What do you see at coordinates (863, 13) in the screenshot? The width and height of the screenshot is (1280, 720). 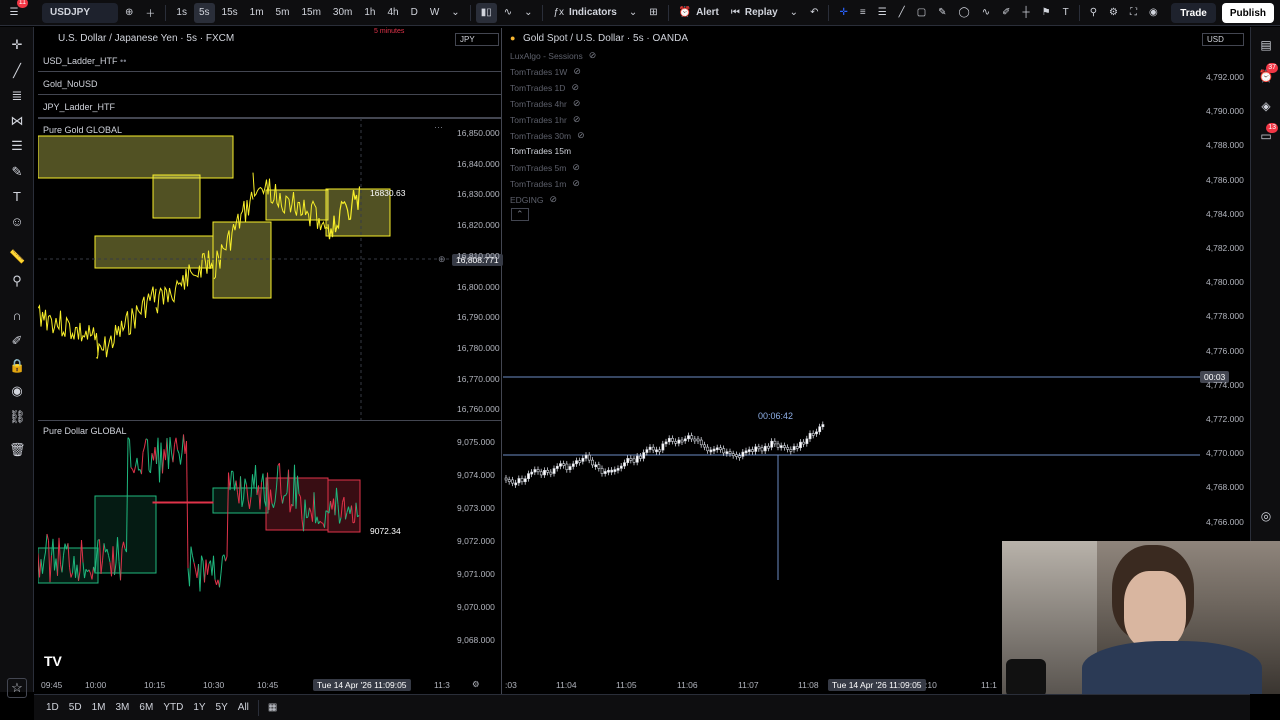 I see `horizontal-line-icon: ≡` at bounding box center [863, 13].